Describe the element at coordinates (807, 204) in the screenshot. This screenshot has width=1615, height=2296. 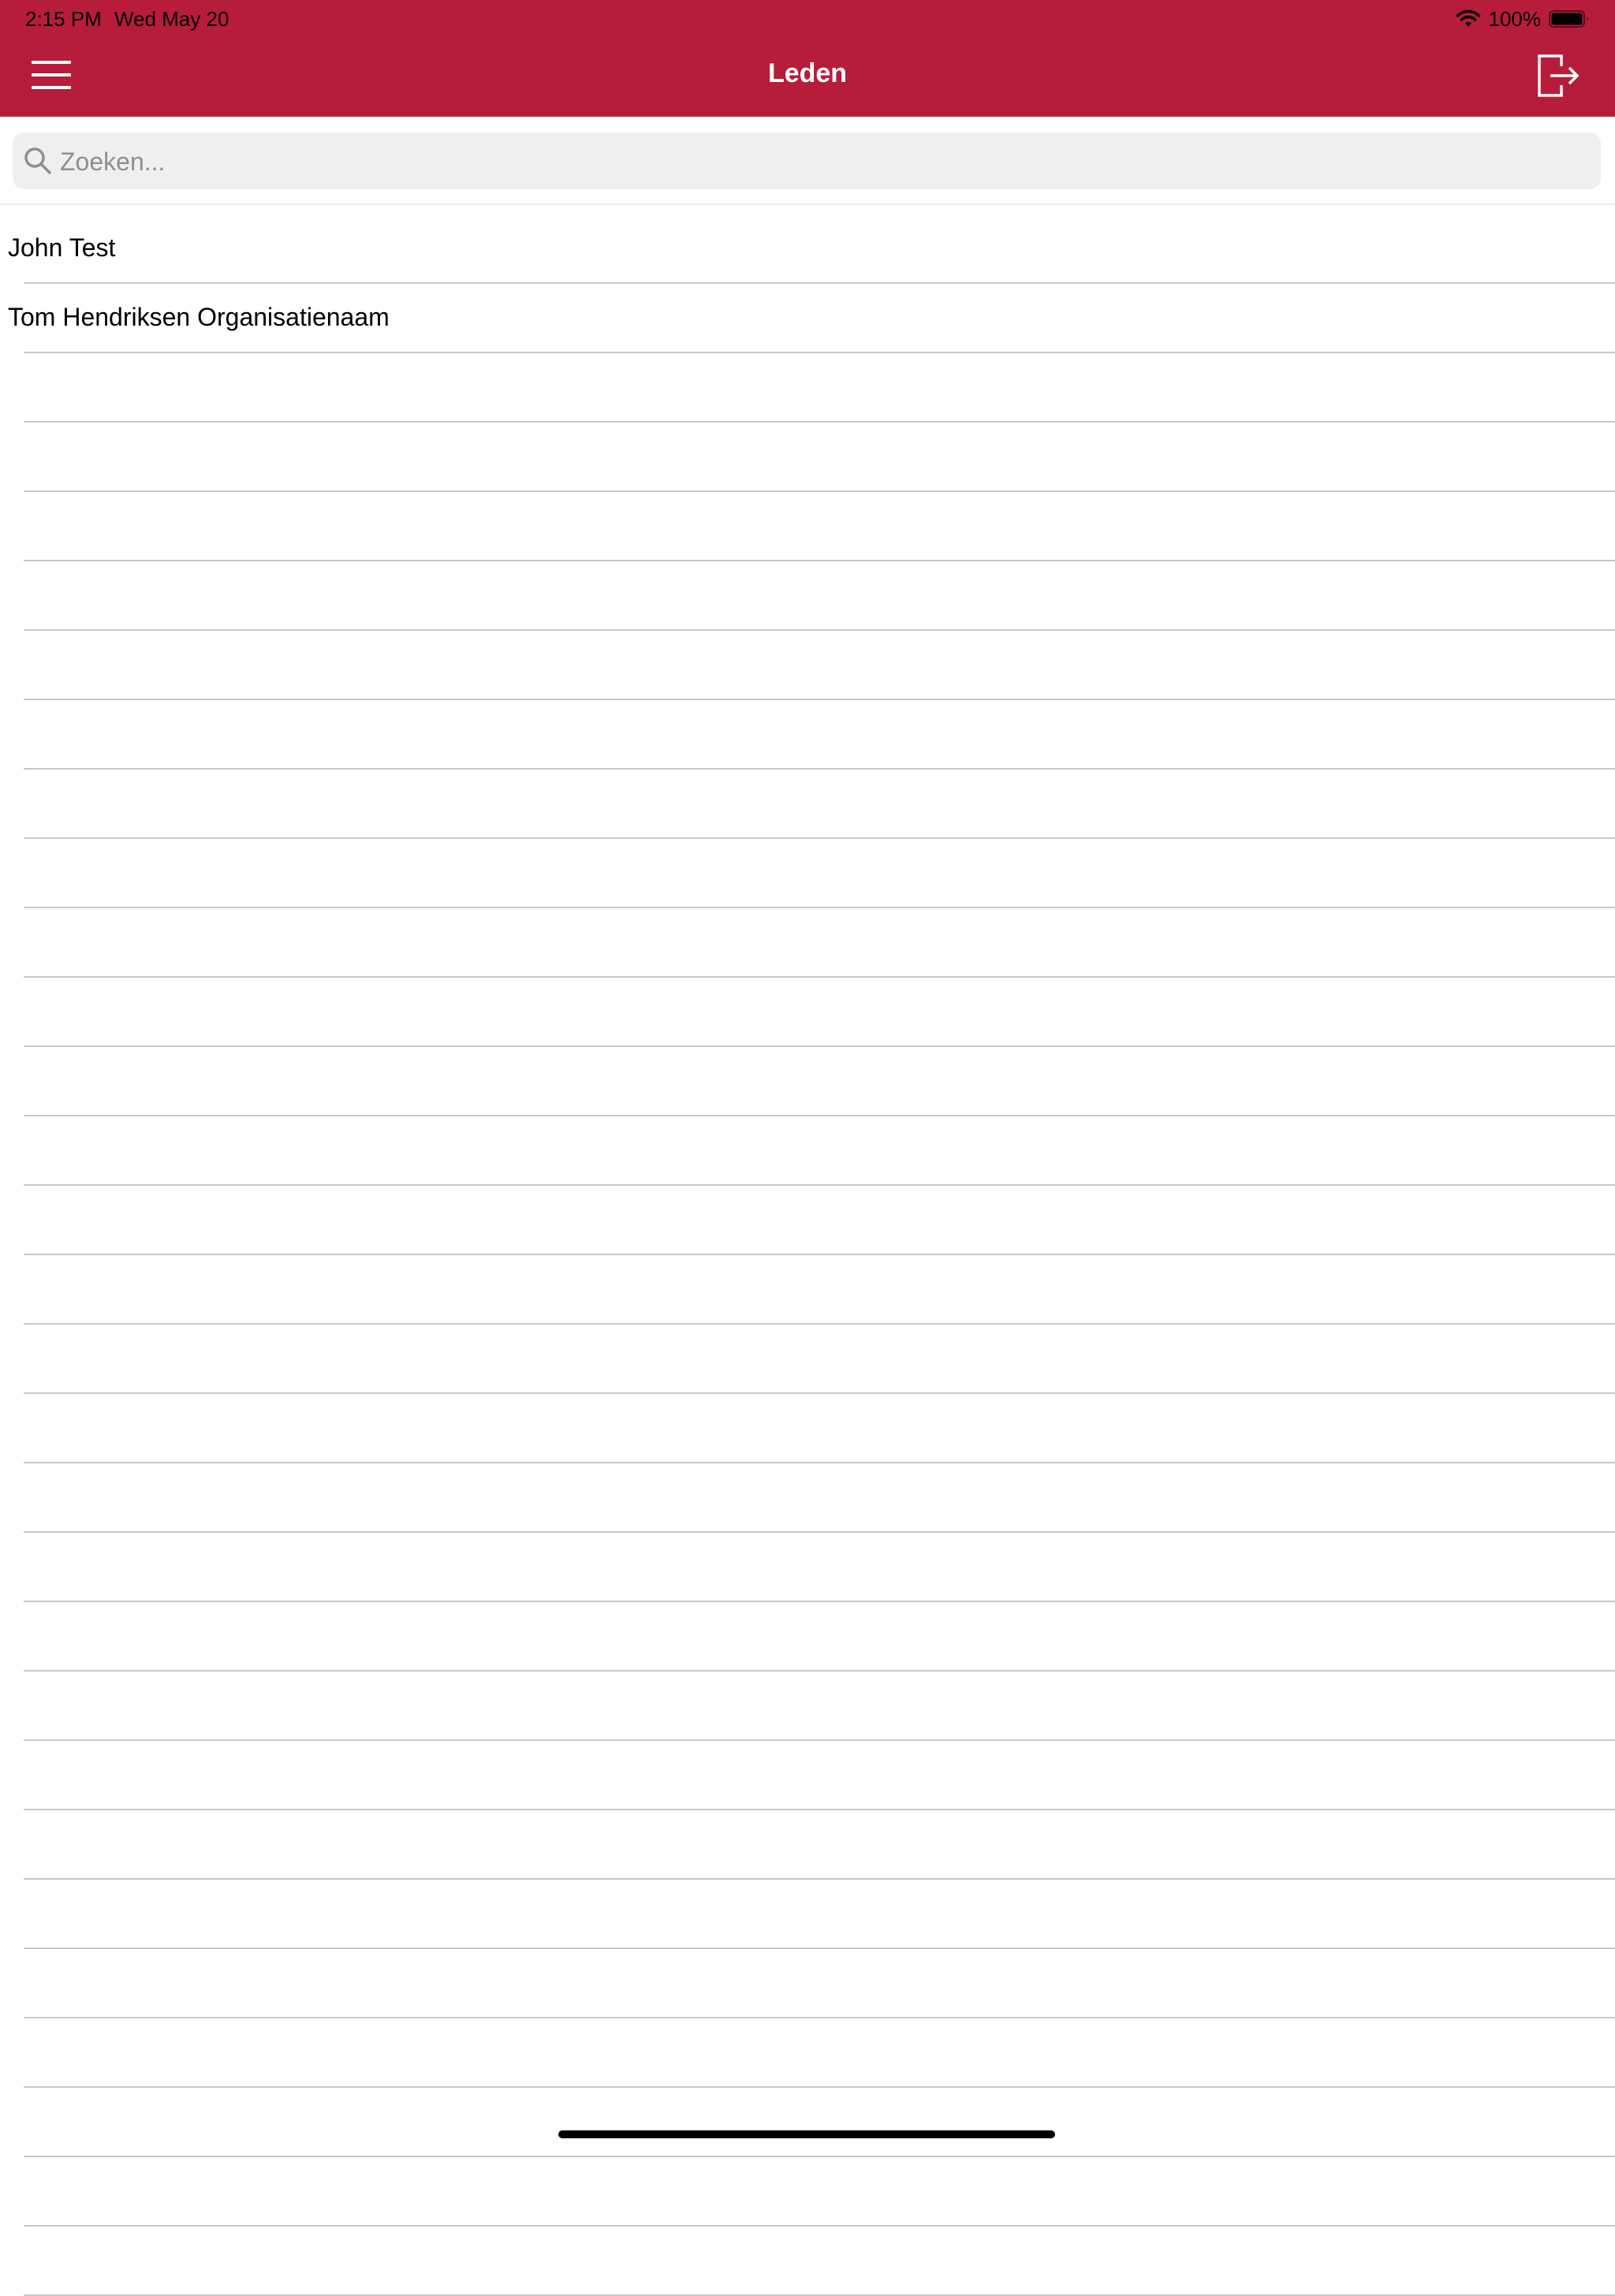
I see `search-divider` at that location.